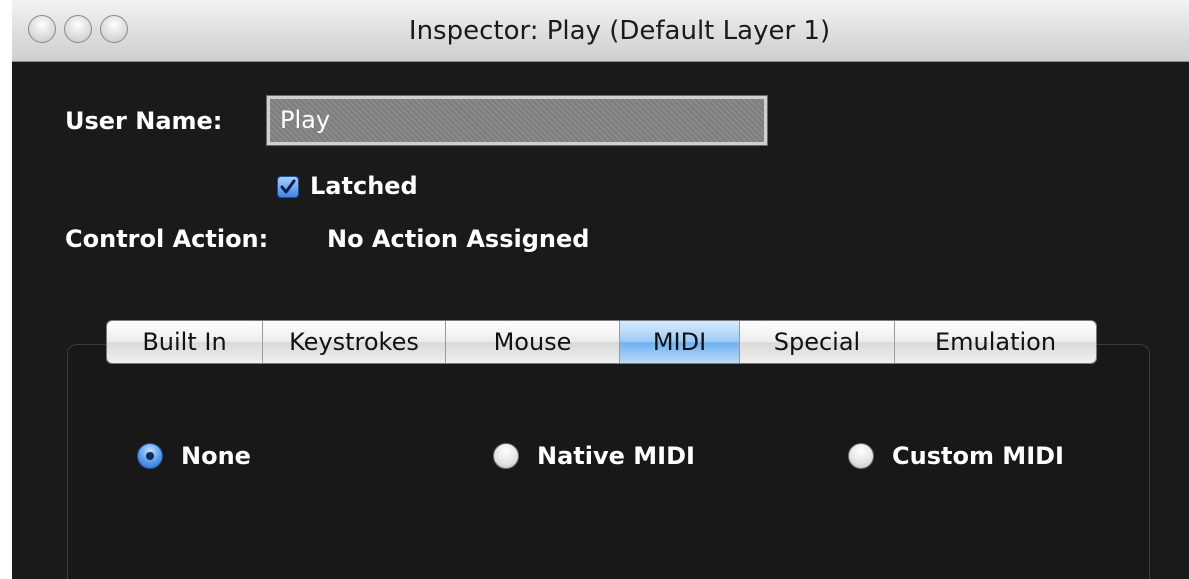  I want to click on radio-selected-dot, so click(150, 456).